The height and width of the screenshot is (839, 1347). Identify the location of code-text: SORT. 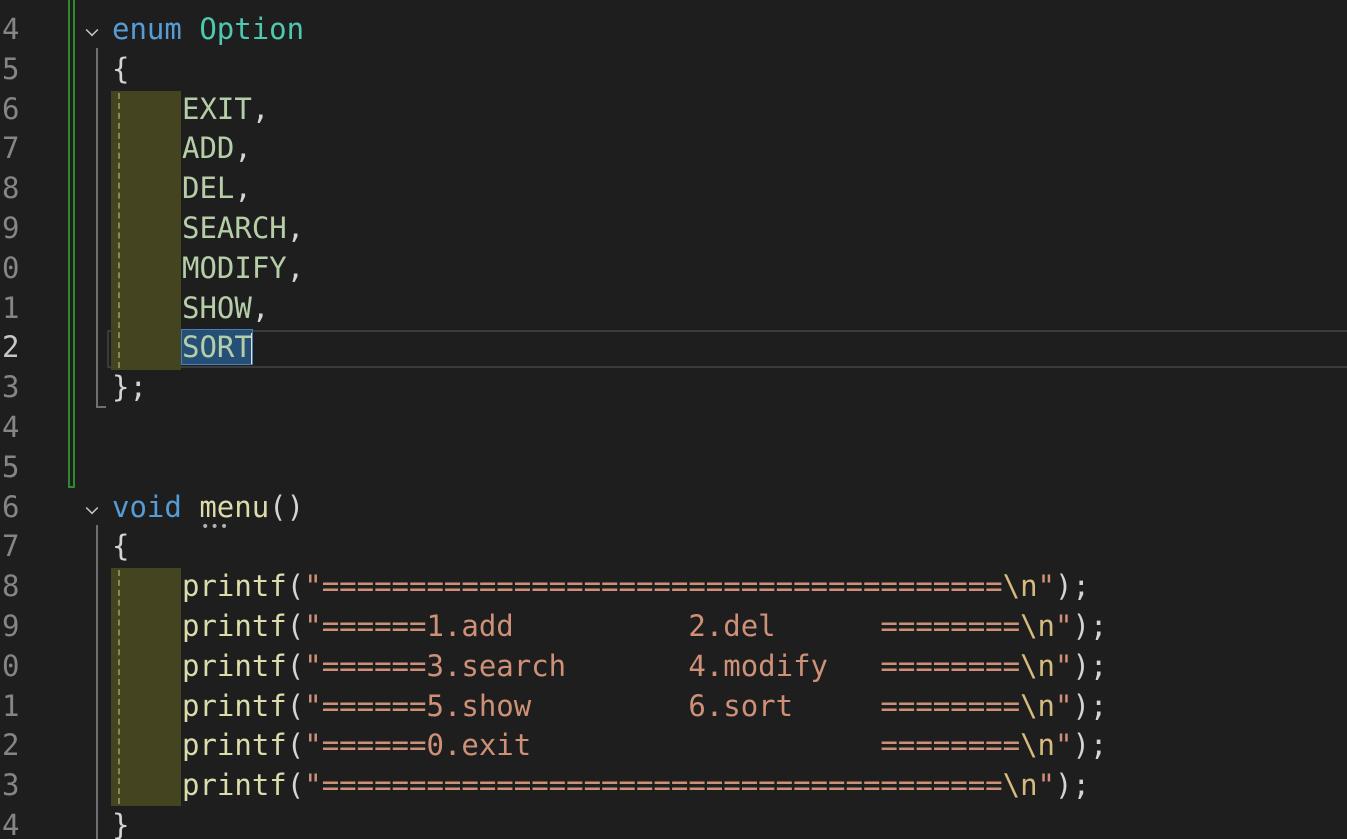
(217, 348).